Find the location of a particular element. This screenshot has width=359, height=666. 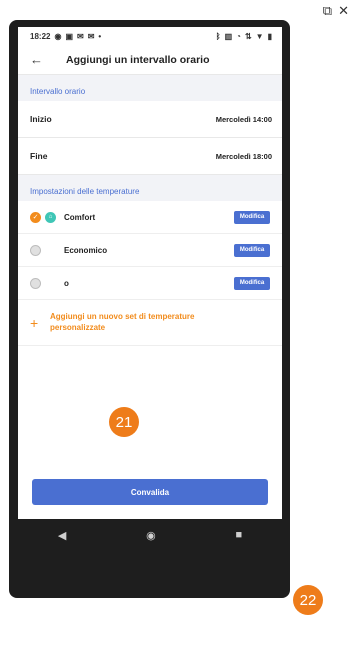

nav-back-icon: ◀ is located at coordinates (62, 535).